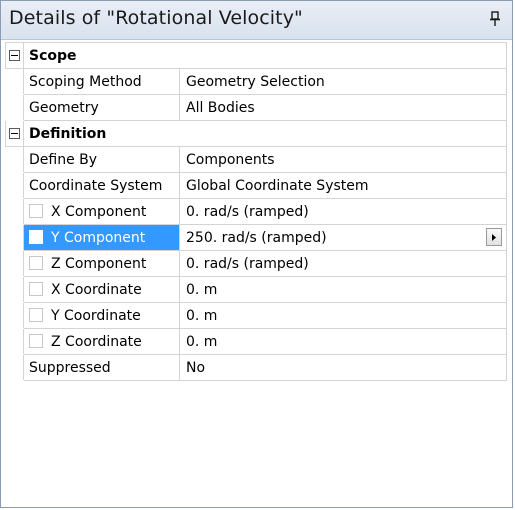 The height and width of the screenshot is (510, 515). I want to click on property-label: X Component, so click(99, 211).